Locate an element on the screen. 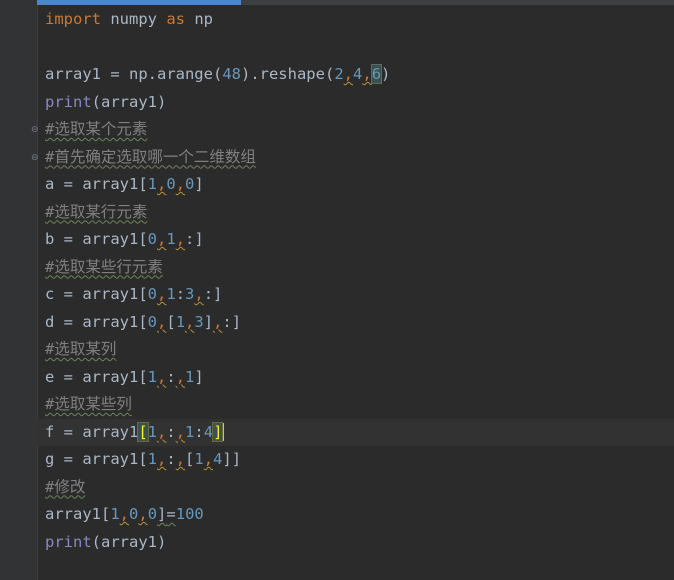  code-token: #选取某个元素 is located at coordinates (96, 129).